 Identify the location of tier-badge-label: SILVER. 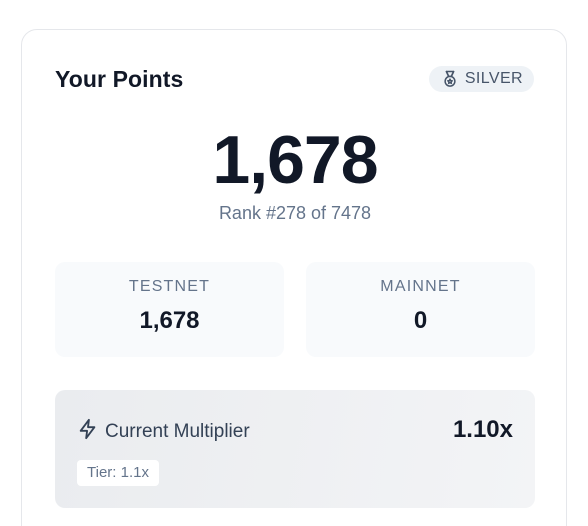
(493, 78).